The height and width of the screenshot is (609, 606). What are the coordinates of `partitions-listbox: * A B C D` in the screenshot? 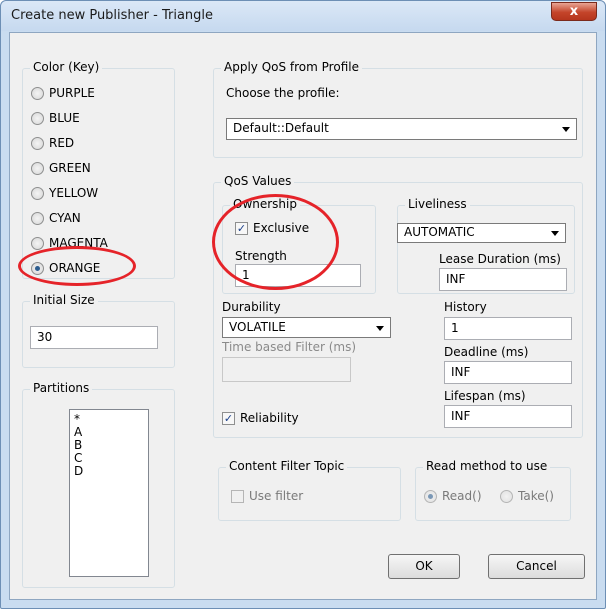 It's located at (109, 493).